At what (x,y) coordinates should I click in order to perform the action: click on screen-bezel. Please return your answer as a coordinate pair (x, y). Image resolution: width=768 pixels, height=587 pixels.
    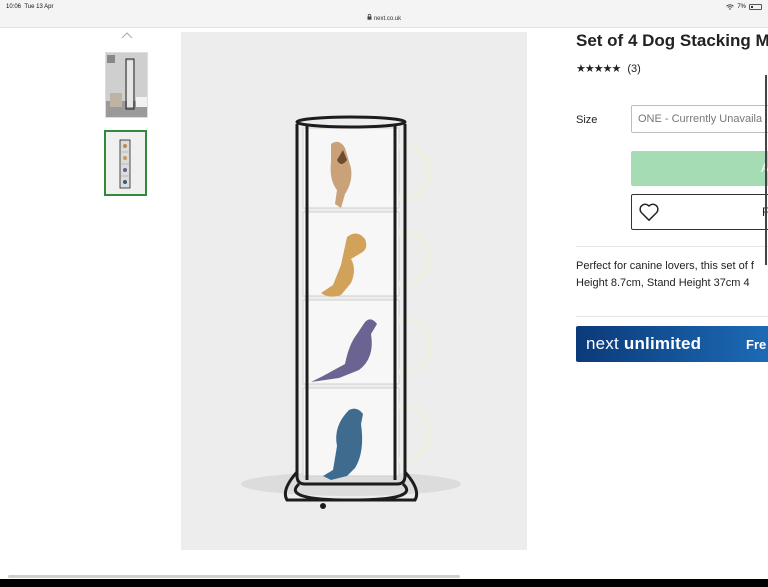
    Looking at the image, I should click on (384, 583).